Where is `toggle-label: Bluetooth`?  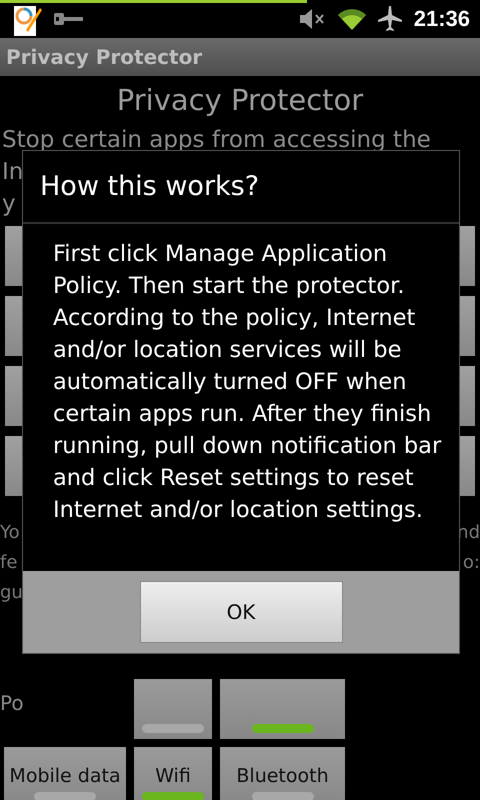
toggle-label: Bluetooth is located at coordinates (282, 776).